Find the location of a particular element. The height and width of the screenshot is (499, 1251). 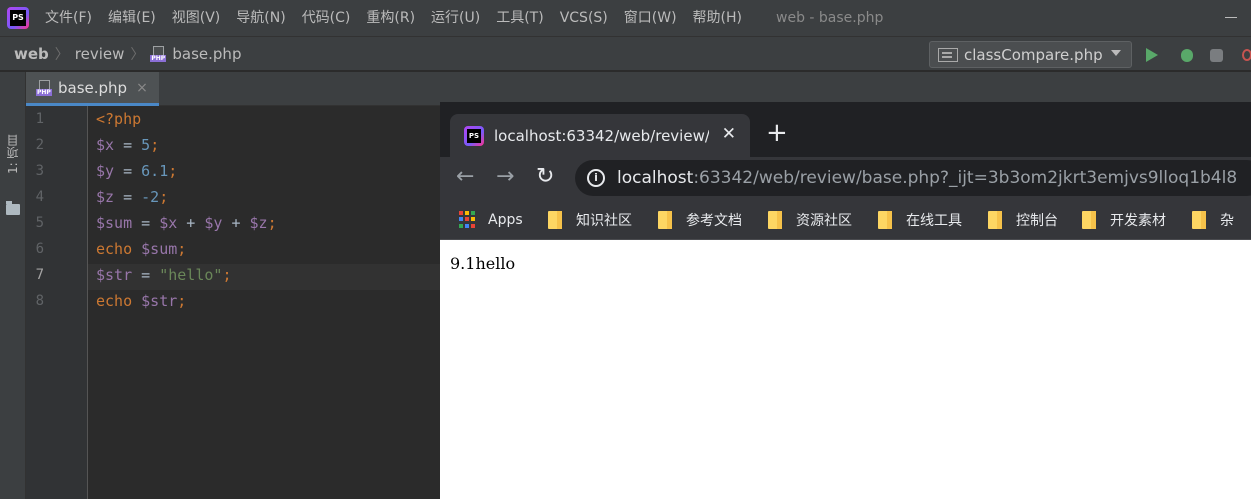

bookmark-label: 在线工具 is located at coordinates (934, 220).